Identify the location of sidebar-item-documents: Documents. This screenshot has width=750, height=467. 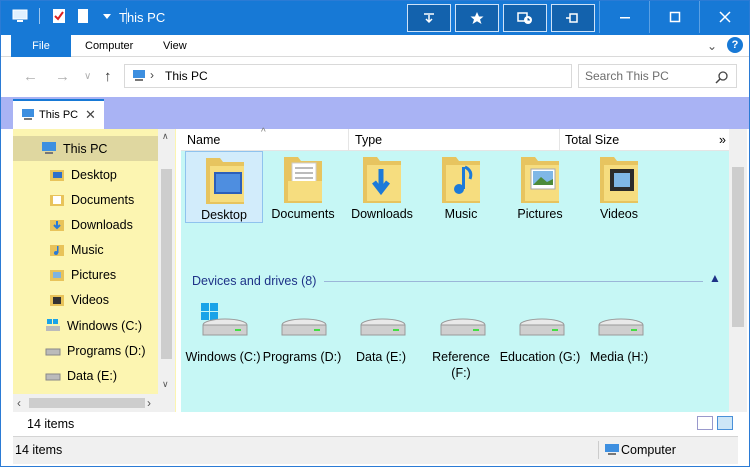
(85, 199).